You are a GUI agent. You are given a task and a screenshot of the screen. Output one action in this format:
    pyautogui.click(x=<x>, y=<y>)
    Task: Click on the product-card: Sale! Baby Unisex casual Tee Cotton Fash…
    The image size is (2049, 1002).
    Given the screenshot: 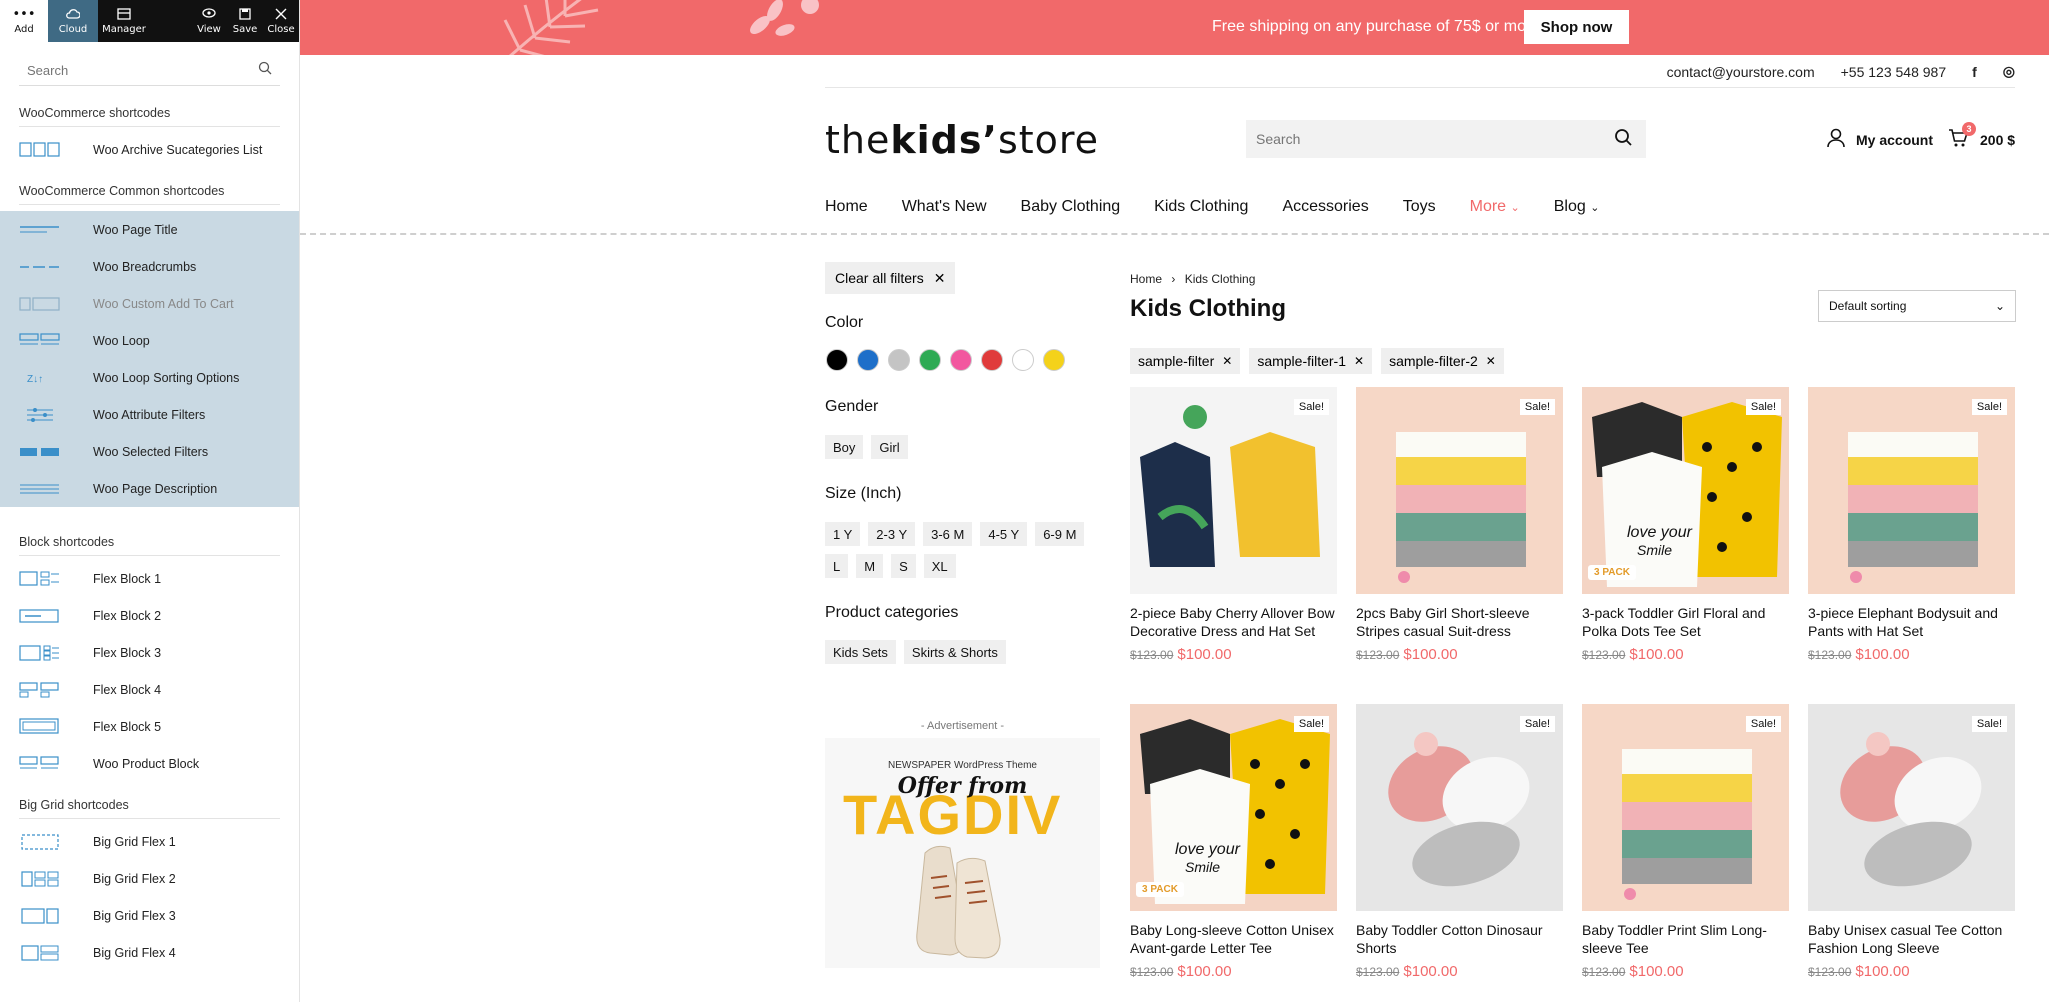 What is the action you would take?
    pyautogui.click(x=1911, y=853)
    